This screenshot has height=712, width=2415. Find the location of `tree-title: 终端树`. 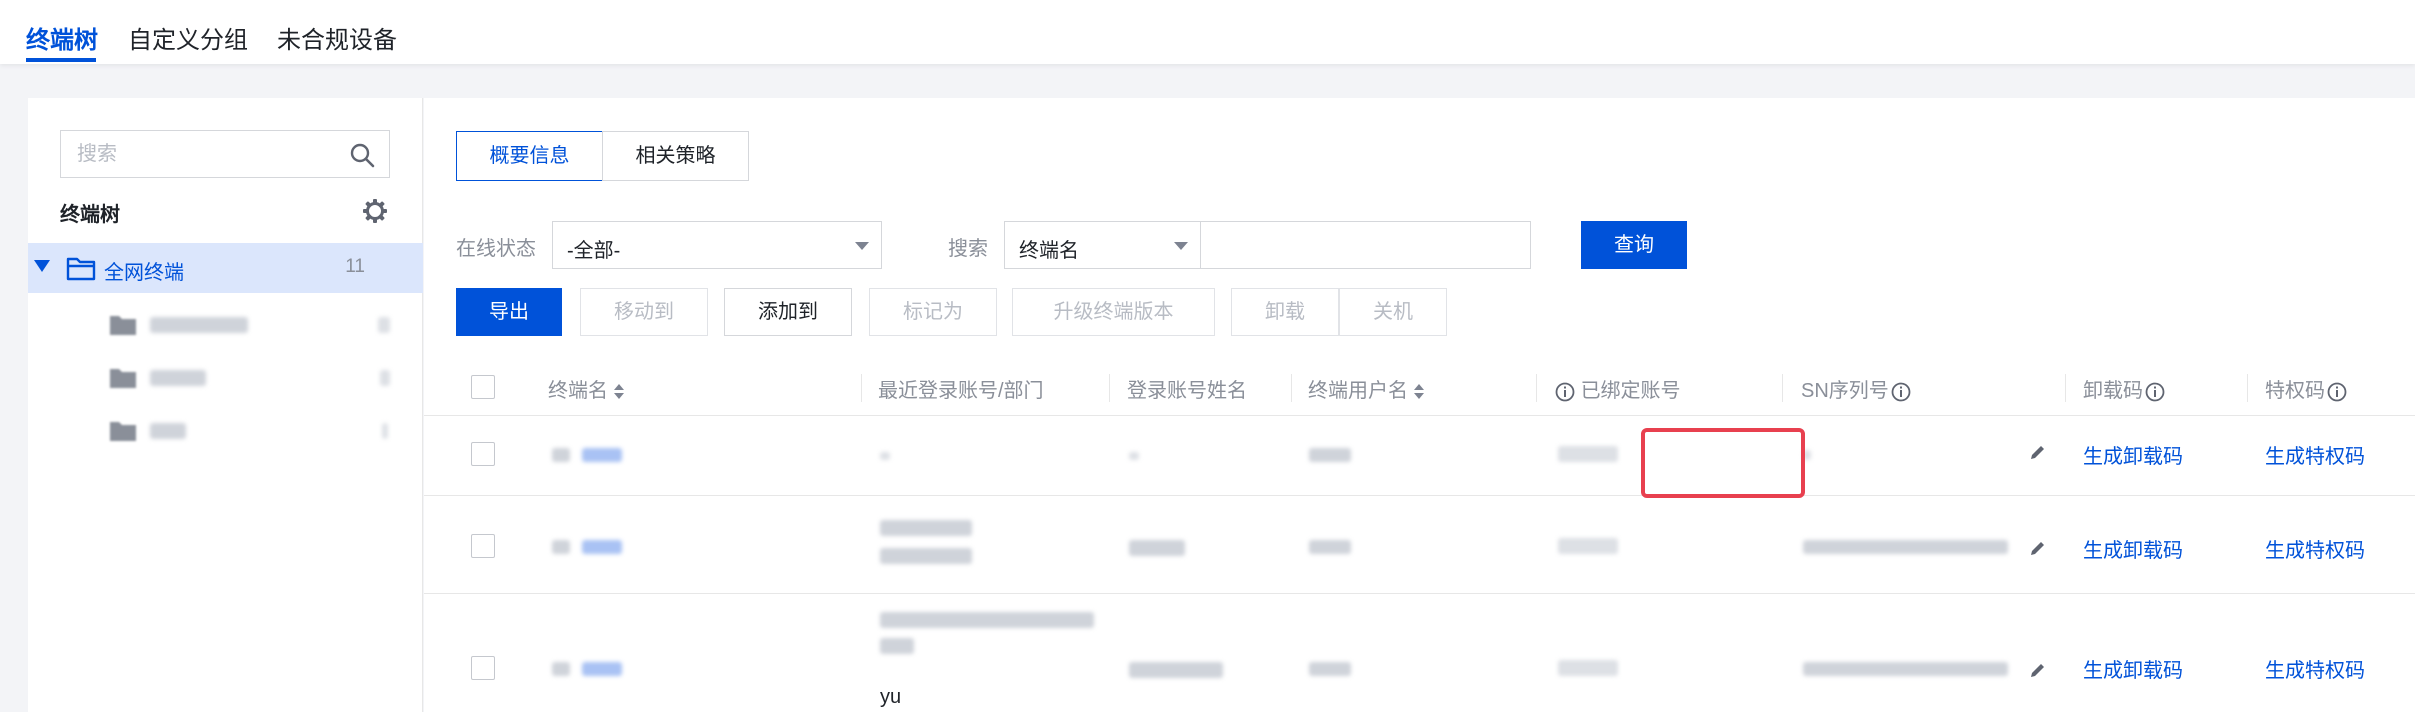

tree-title: 终端树 is located at coordinates (90, 215).